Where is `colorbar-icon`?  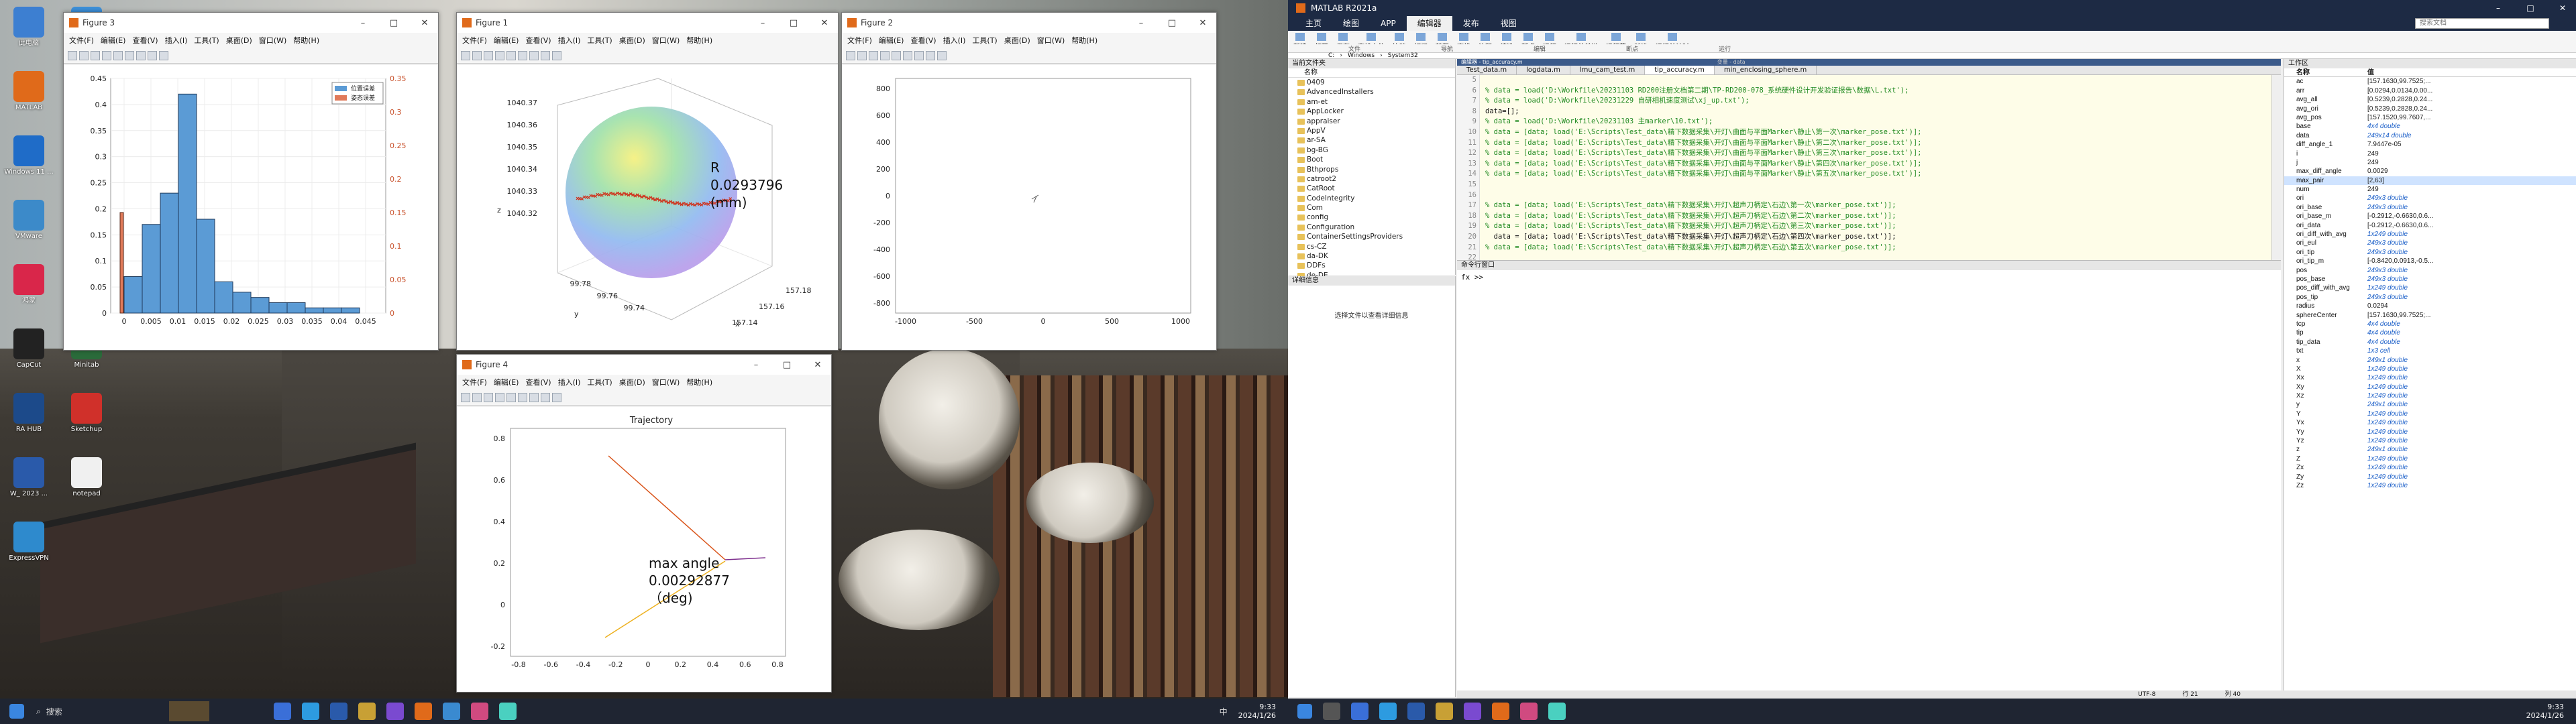
colorbar-icon is located at coordinates (129, 55).